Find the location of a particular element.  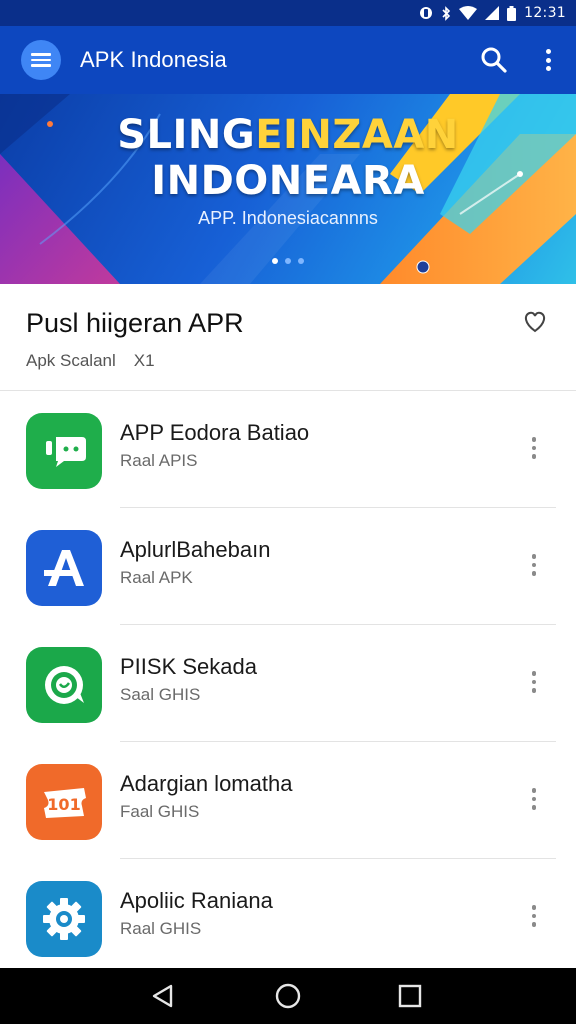

app-name: AplurlBahebaın is located at coordinates (195, 549).